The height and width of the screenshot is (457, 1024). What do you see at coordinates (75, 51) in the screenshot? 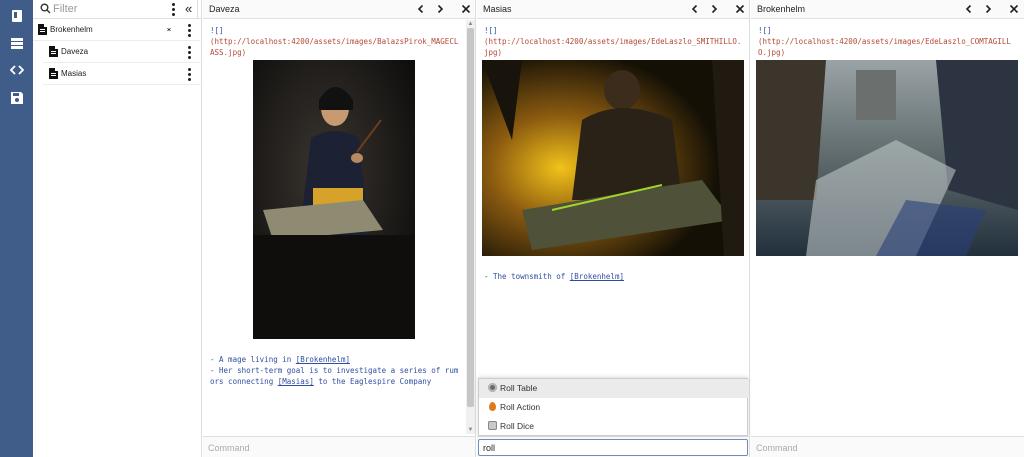
I see `tree-item-label: Daveza` at bounding box center [75, 51].